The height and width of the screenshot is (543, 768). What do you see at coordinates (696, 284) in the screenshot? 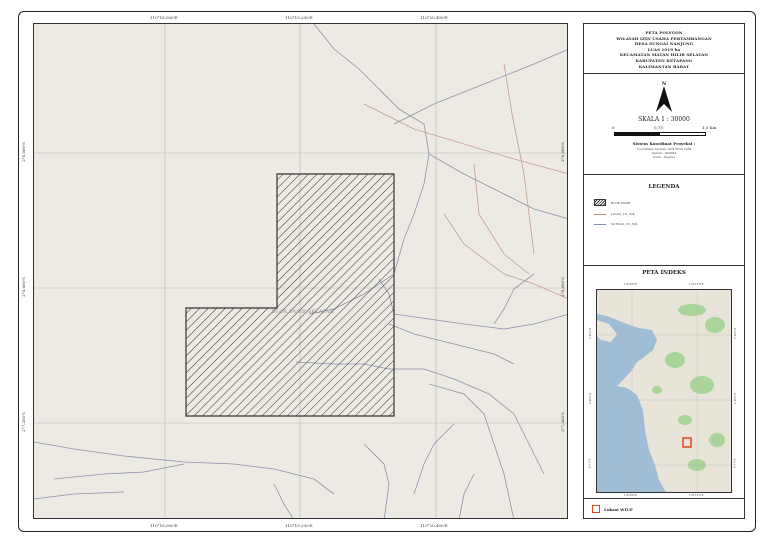
I see `index-top-tick: 110°12'0"E` at bounding box center [696, 284].